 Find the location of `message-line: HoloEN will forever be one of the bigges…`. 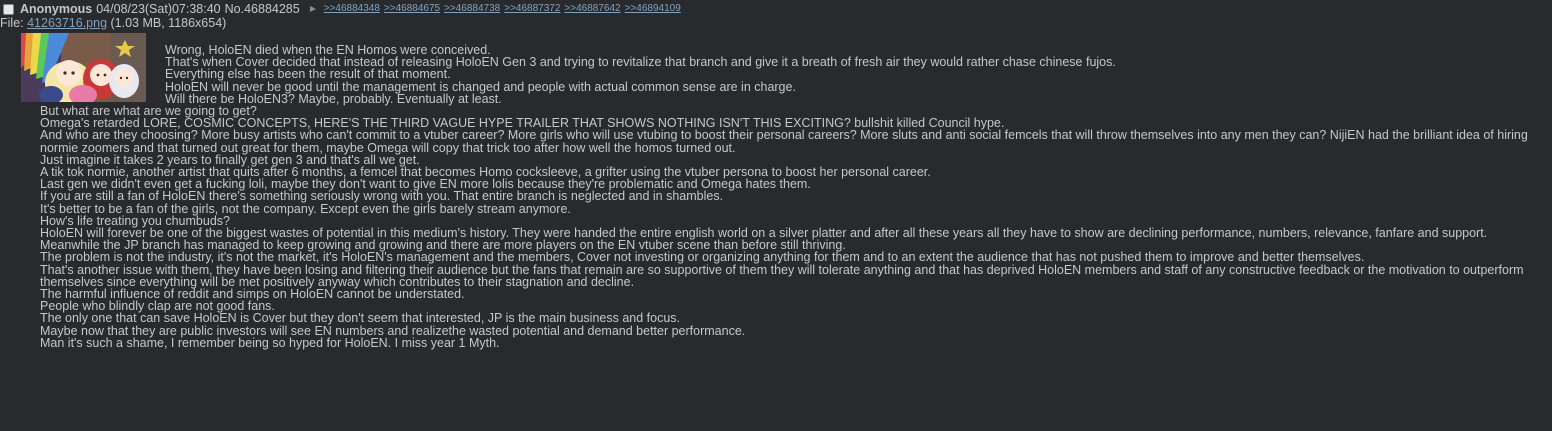

message-line: HoloEN will forever be one of the bigges… is located at coordinates (764, 239).